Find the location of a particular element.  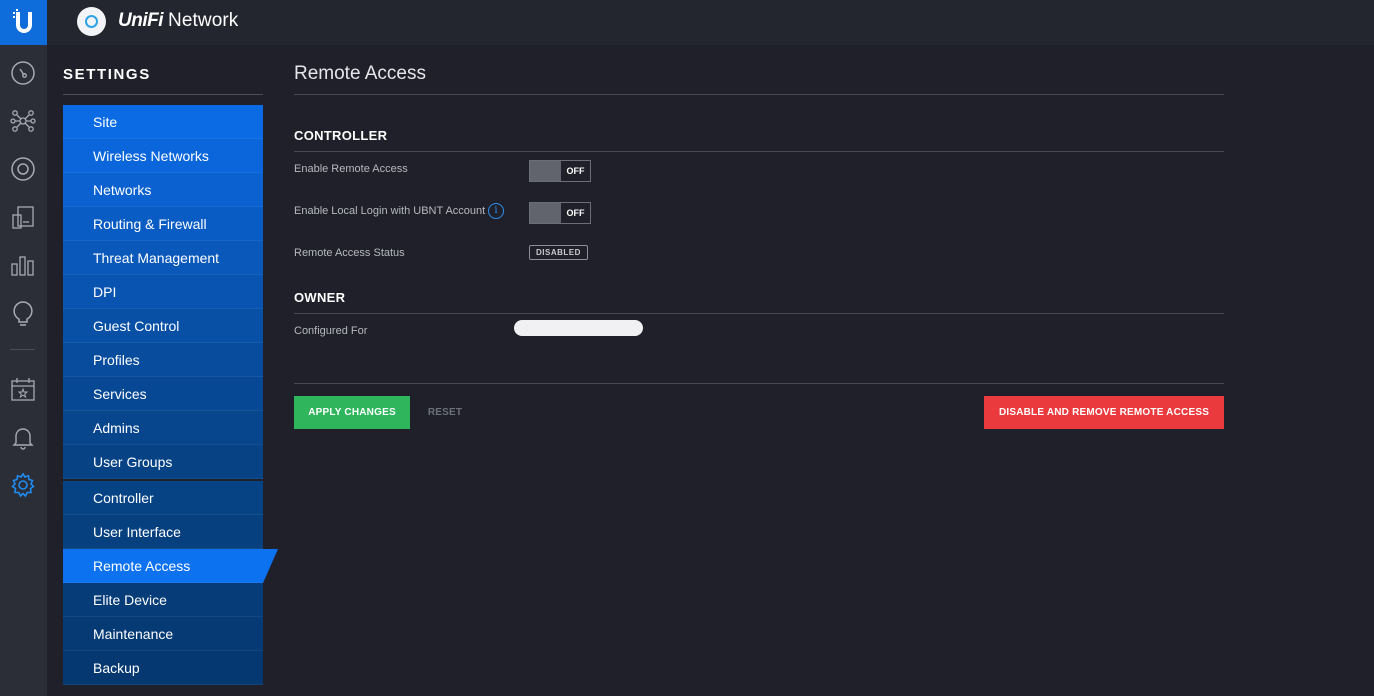

nav-item-networks: Networks is located at coordinates (163, 190).